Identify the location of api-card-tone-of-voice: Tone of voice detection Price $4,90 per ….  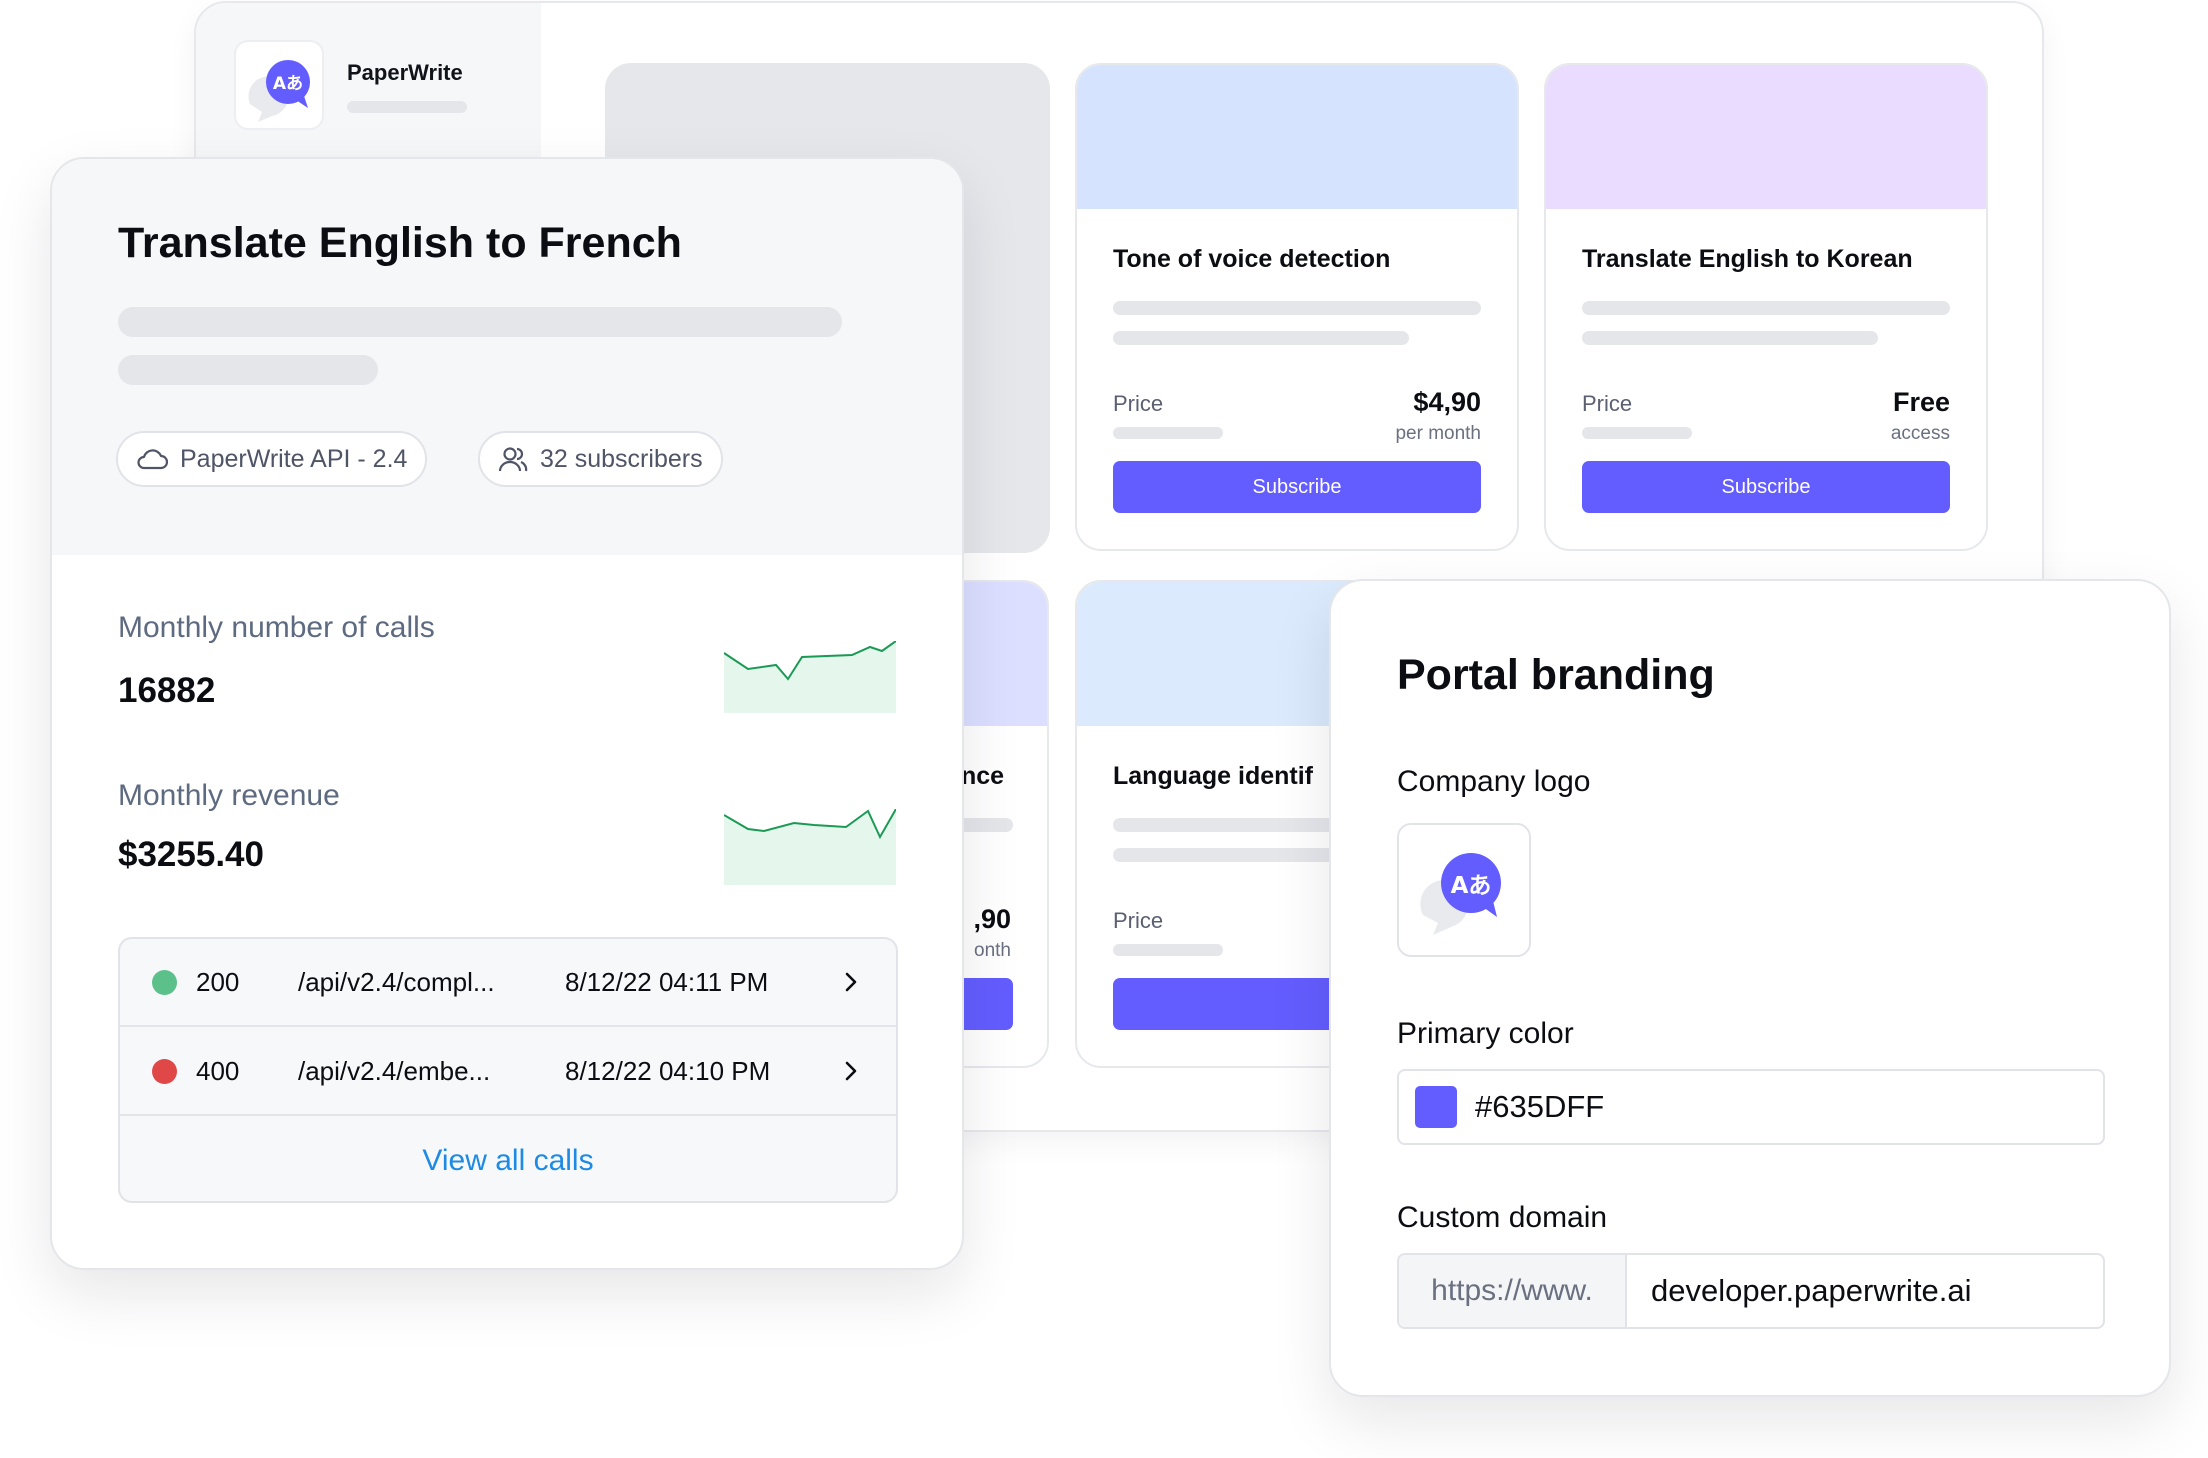
(1297, 307).